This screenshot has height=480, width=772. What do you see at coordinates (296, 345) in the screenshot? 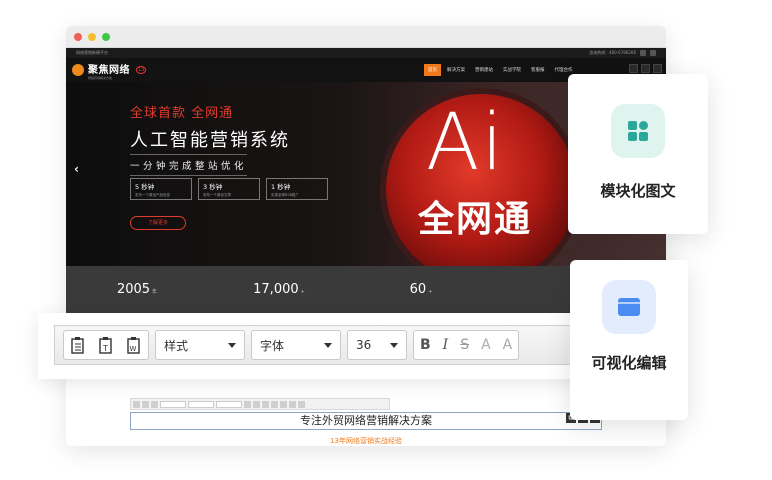
I see `font-select: 字体` at bounding box center [296, 345].